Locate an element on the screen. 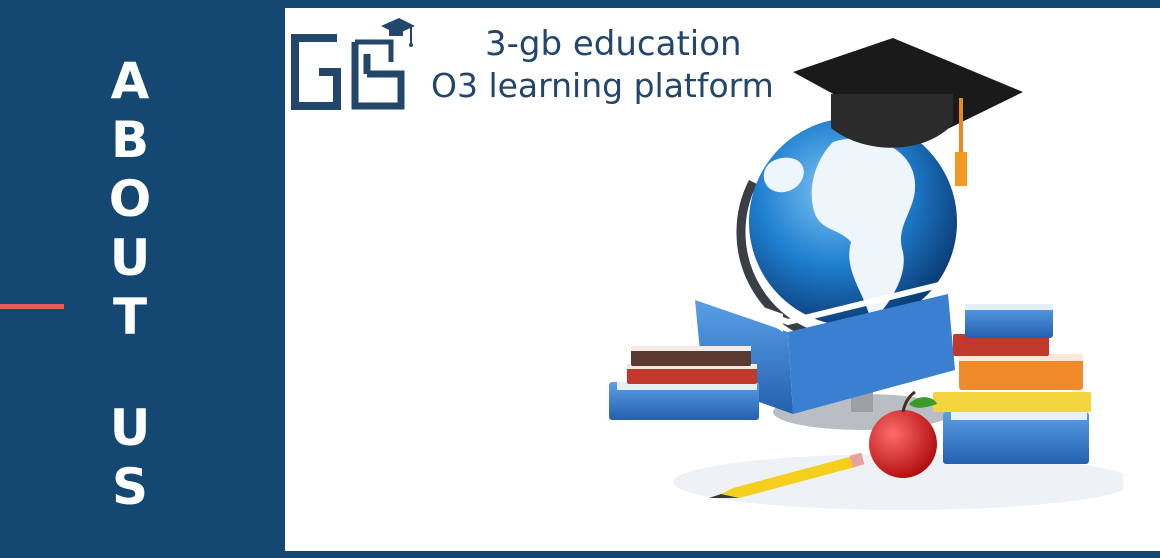 Image resolution: width=1160 pixels, height=558 pixels. accent-divider is located at coordinates (32, 306).